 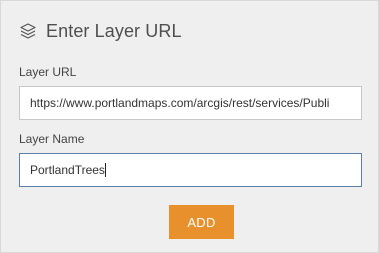 What do you see at coordinates (28, 31) in the screenshot?
I see `layers-icon` at bounding box center [28, 31].